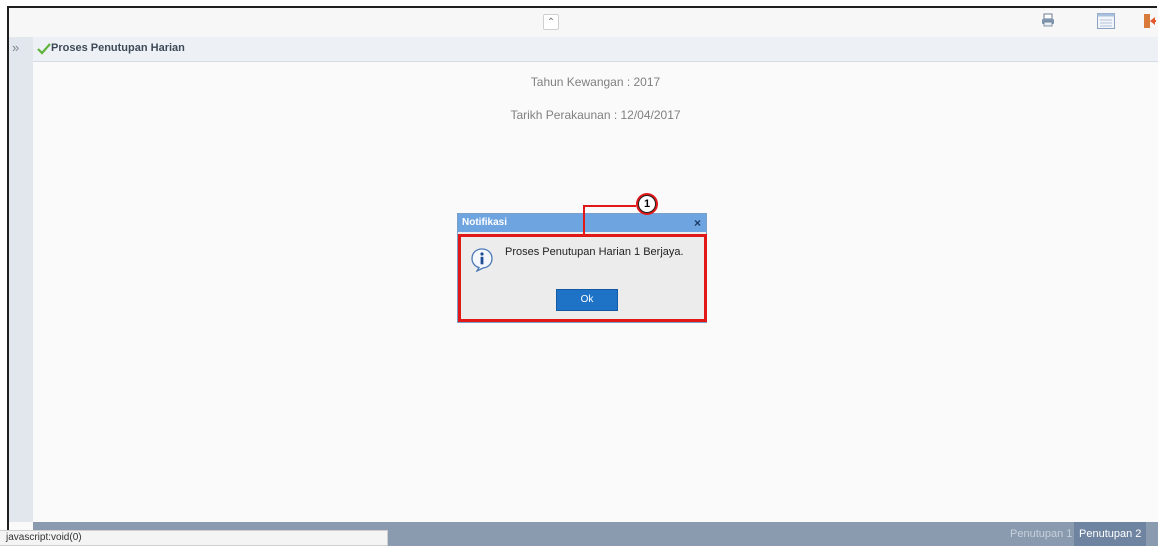  Describe the element at coordinates (595, 115) in the screenshot. I see `accounting-date-text: Tarikh Perakaunan : 12/04/2017` at that location.